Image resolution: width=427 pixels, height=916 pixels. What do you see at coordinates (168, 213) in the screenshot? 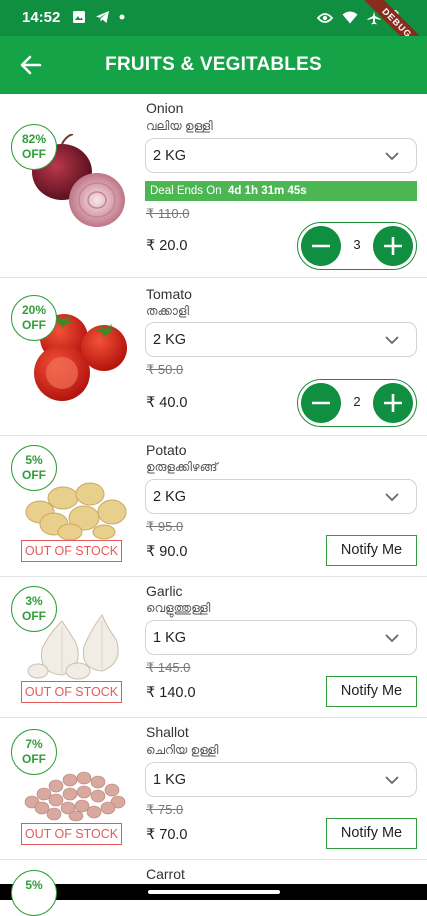
I see `product-mrp: ₹ 110.0` at bounding box center [168, 213].